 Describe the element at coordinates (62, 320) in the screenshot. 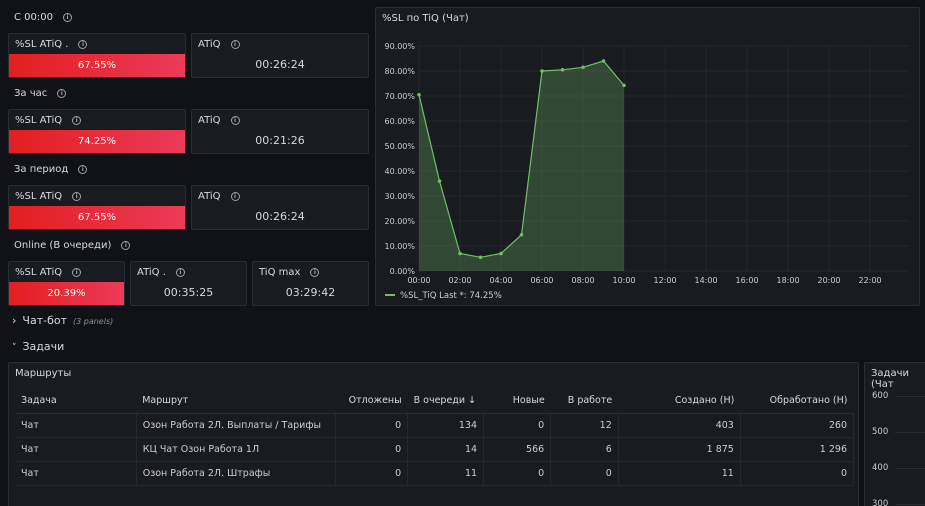

I see `section-chatbot: › Чат-бот (3 panels)` at that location.